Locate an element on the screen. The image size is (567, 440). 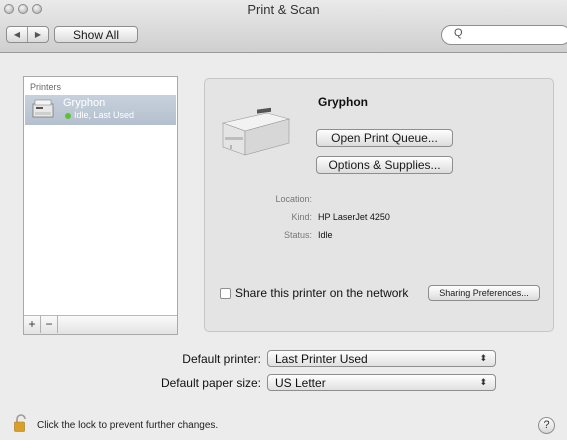
window-title: Print & Scan is located at coordinates (283, 9).